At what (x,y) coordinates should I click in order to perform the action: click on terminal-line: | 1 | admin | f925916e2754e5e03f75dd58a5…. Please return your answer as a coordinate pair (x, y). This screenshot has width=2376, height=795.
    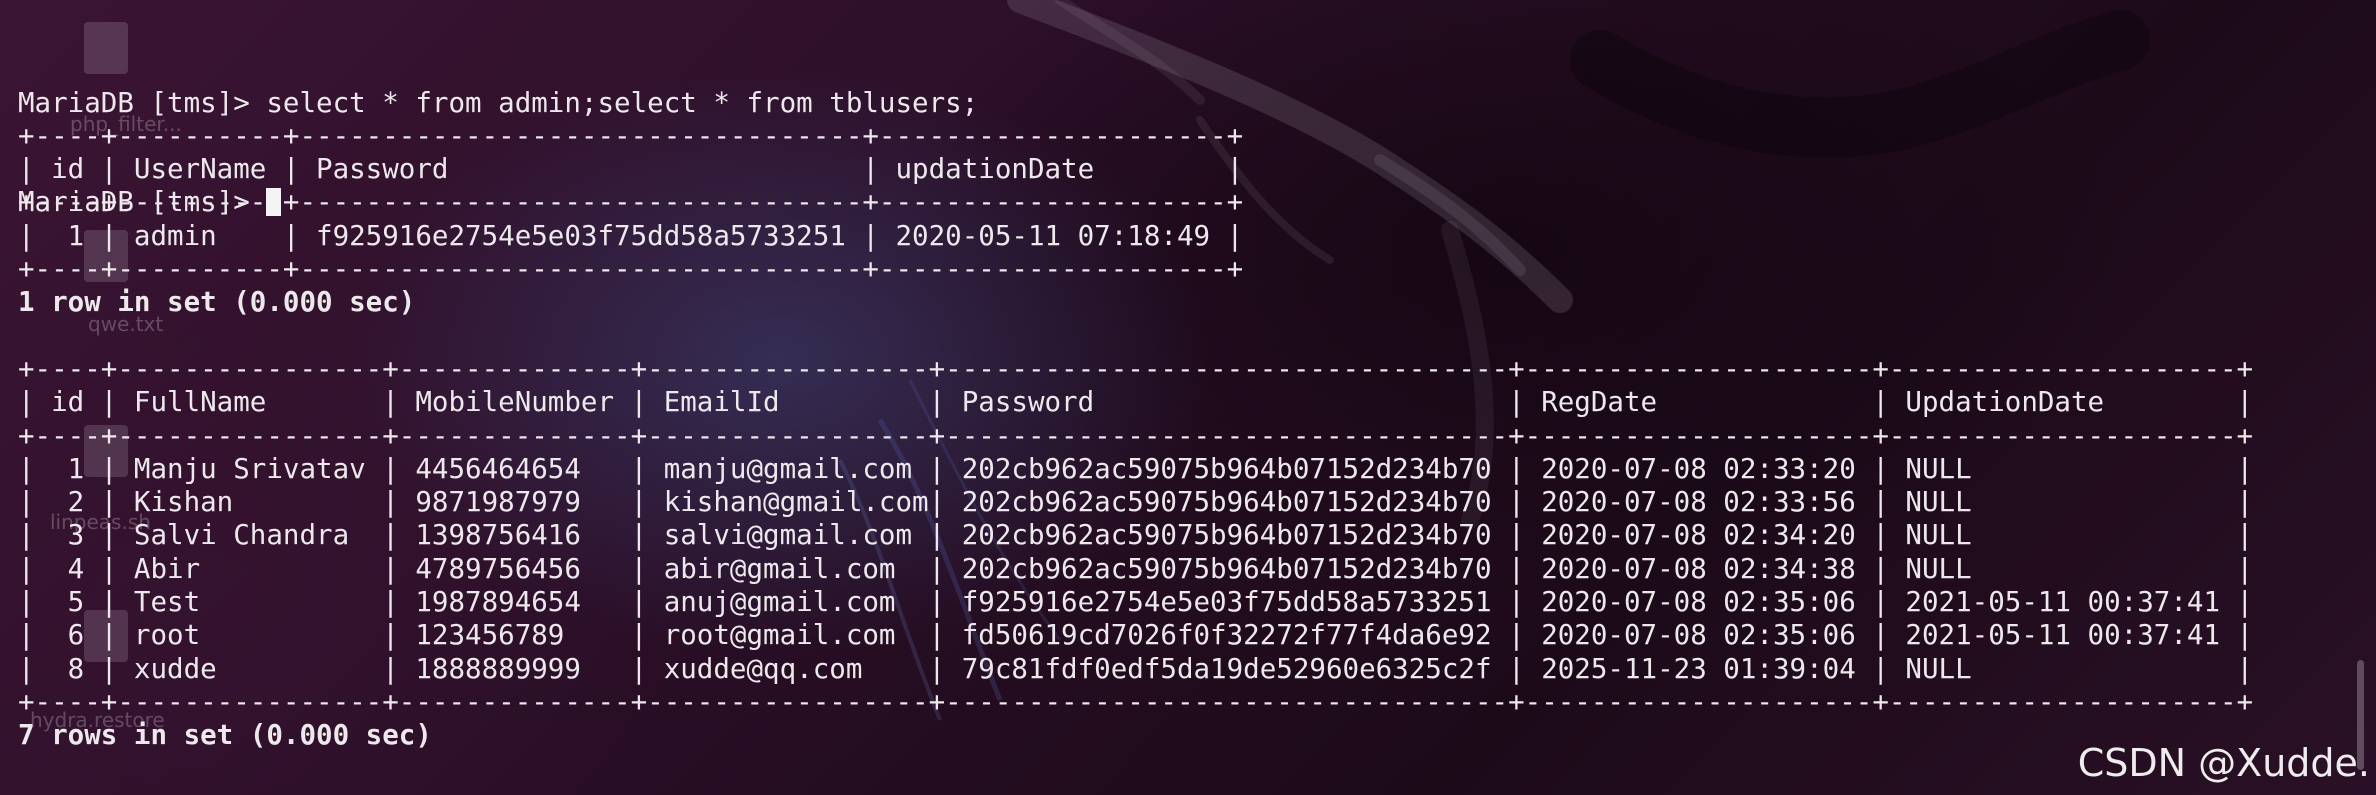
    Looking at the image, I should click on (631, 235).